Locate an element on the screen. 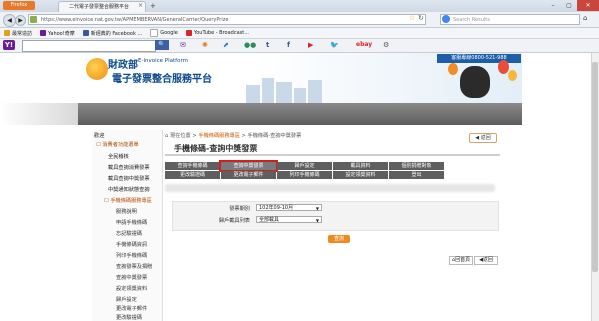 This screenshot has width=599, height=321. back-button-bottom: ◀返回 is located at coordinates (486, 260).